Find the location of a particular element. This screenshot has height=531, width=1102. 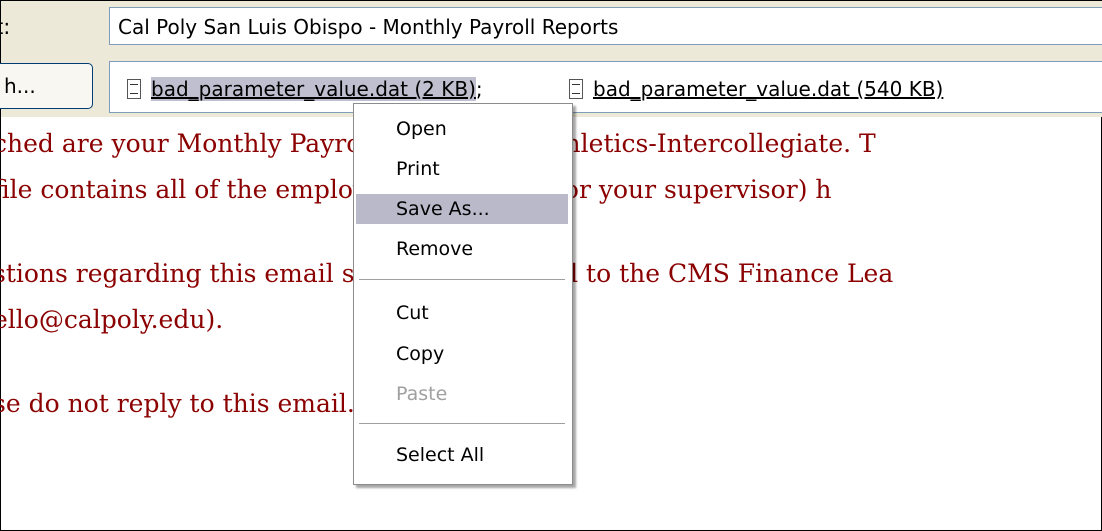

attachment-item: bad_parameter_value.dat (540 KB) is located at coordinates (756, 89).